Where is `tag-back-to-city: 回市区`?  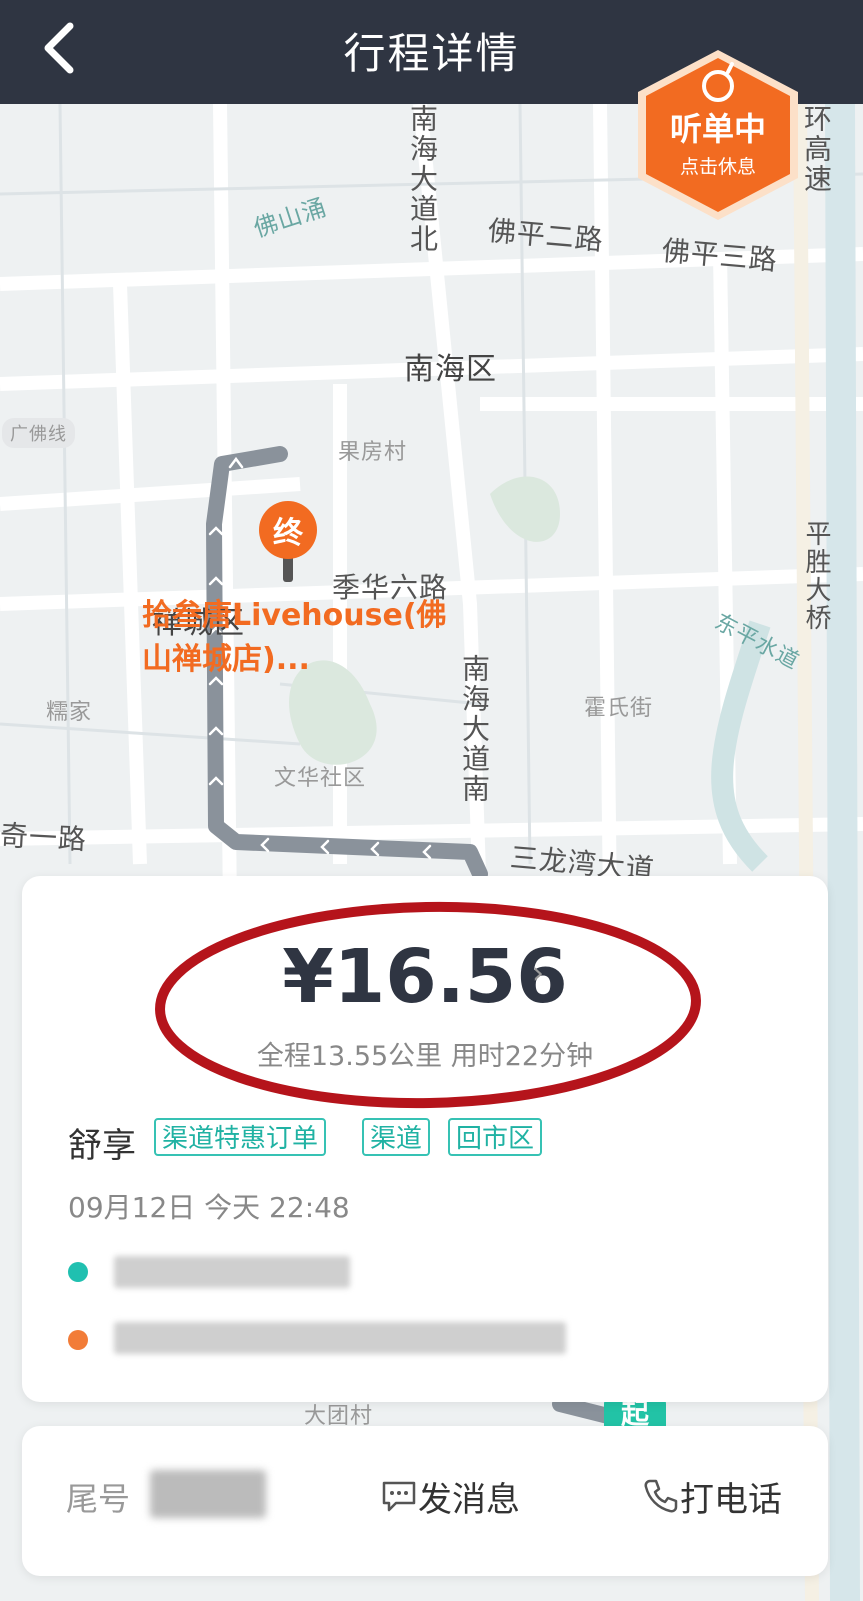
tag-back-to-city: 回市区 is located at coordinates (495, 1137).